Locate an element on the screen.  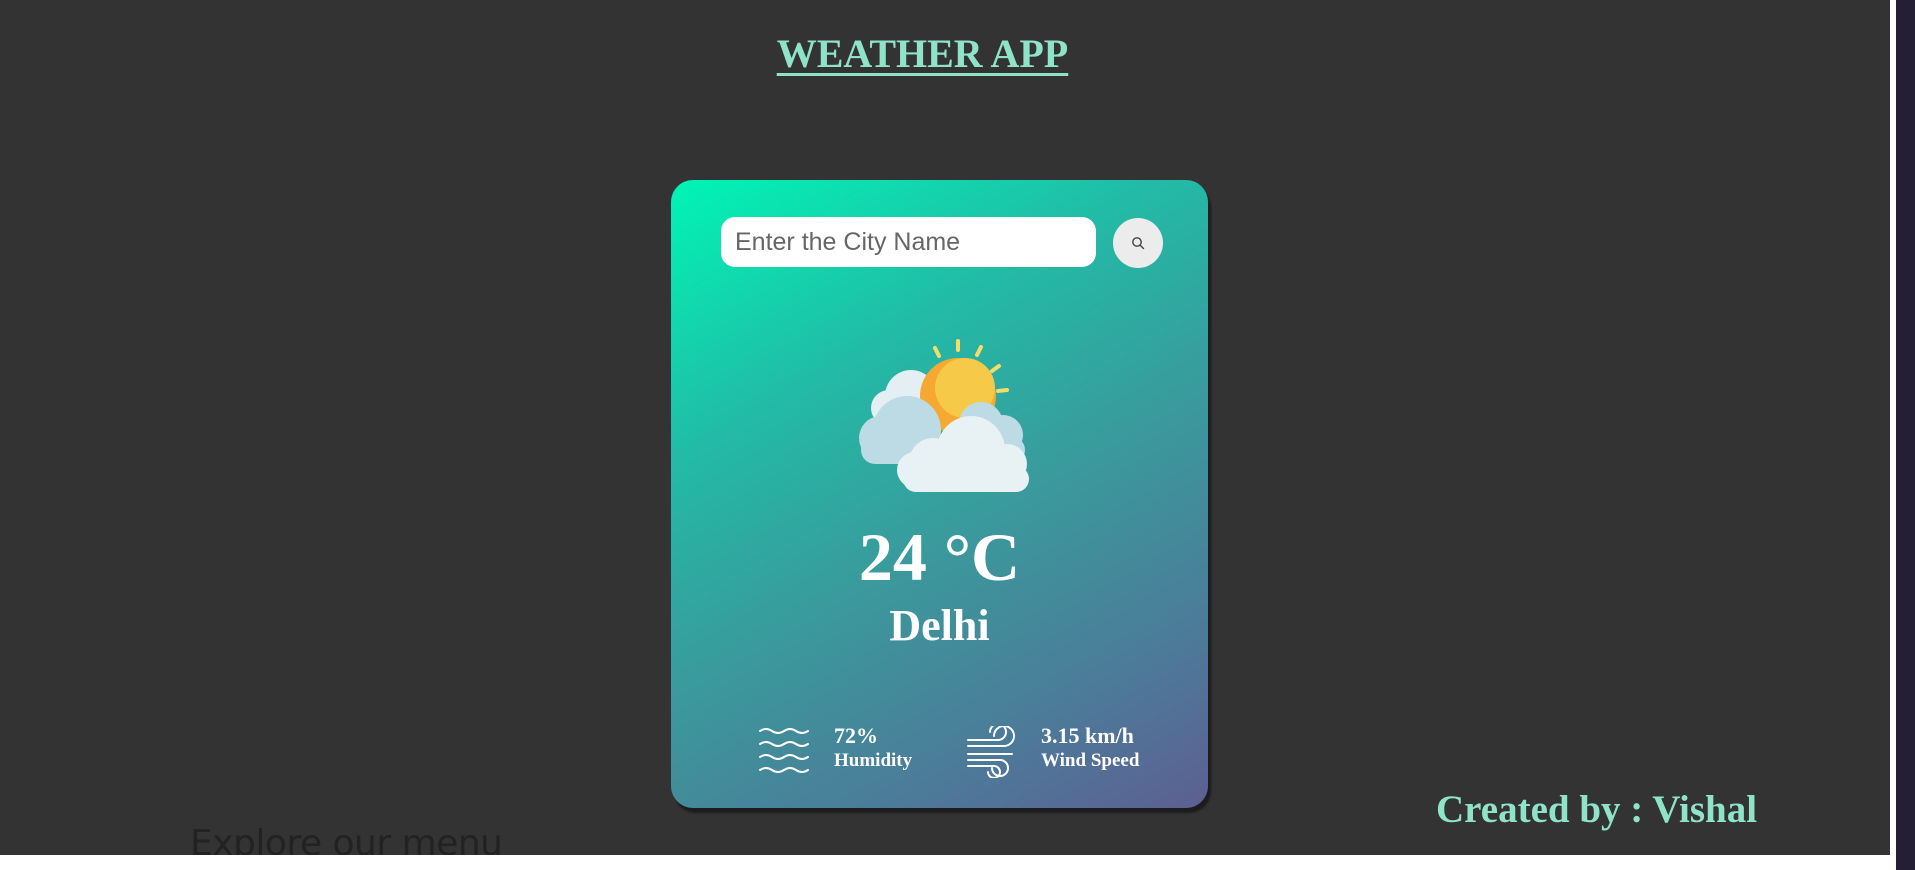
temperature-readout: 24 °C is located at coordinates (939, 557).